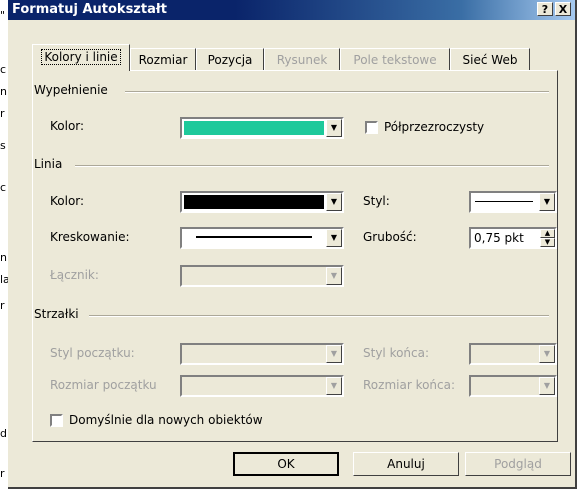 The width and height of the screenshot is (577, 489). What do you see at coordinates (396, 353) in the screenshot?
I see `end-style-label: Styl końca:` at bounding box center [396, 353].